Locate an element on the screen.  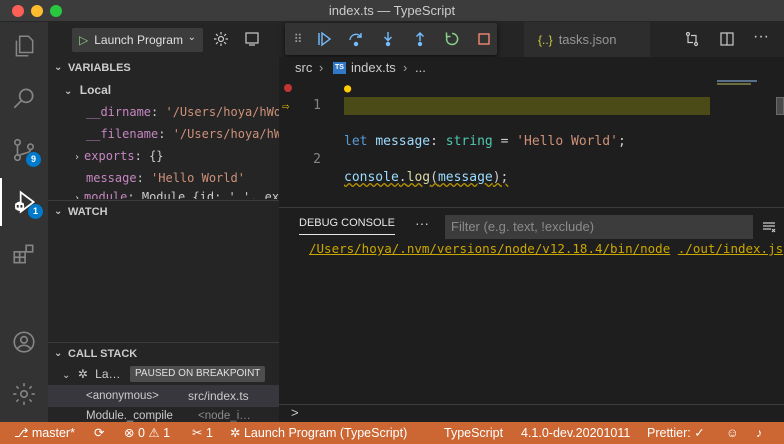
code-line-1: 1 ● let message: string = 'Hello World'; is located at coordinates (531, 114).